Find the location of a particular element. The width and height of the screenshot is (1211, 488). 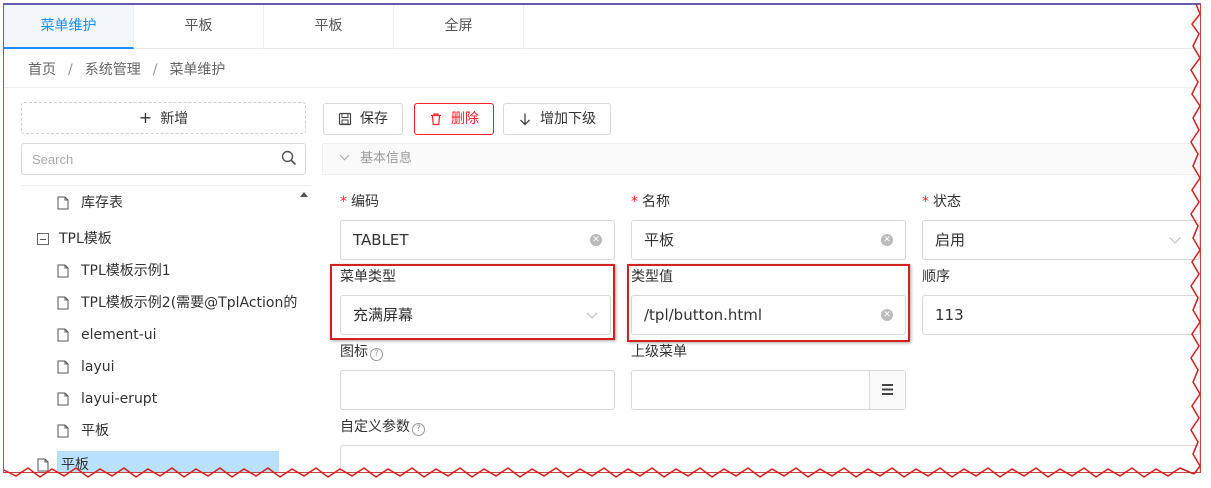

basic-info-panel-header: 基本信息 is located at coordinates (761, 159).